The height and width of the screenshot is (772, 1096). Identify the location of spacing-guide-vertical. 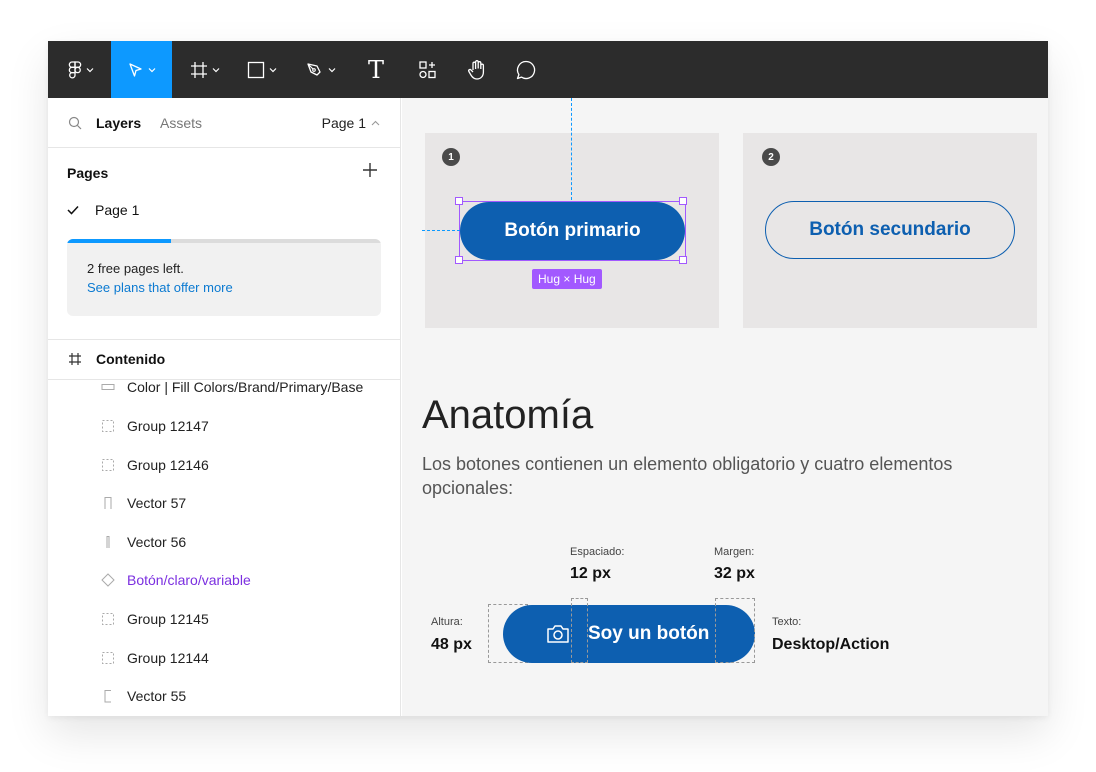
(571, 149).